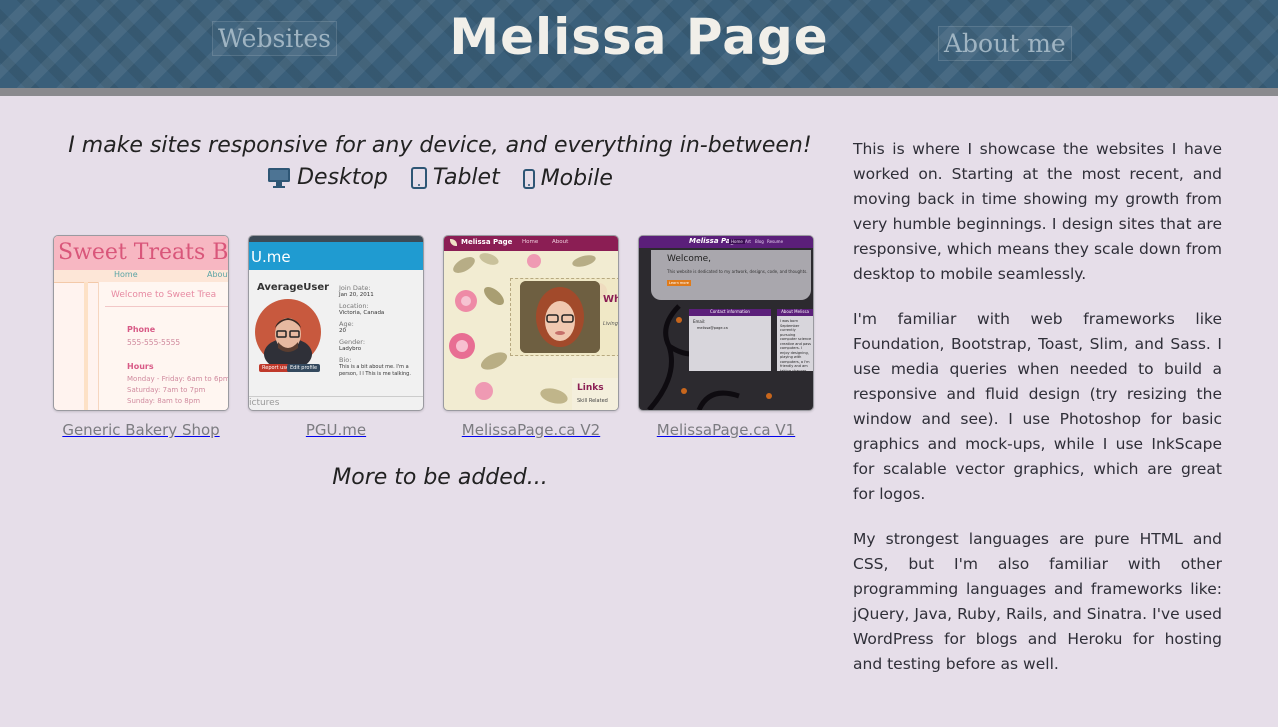 The height and width of the screenshot is (727, 1278). I want to click on project-label: MelissaPage.ca V1, so click(726, 430).